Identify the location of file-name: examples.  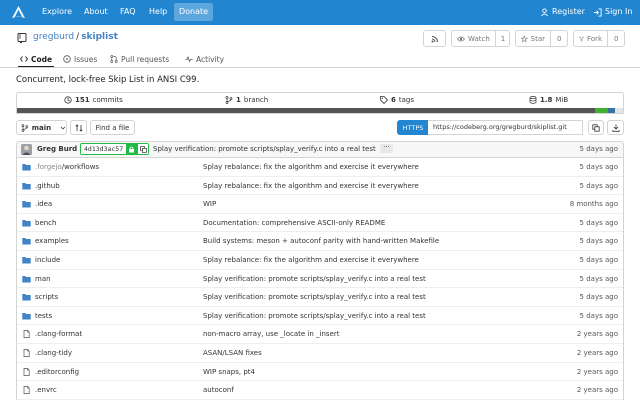
(52, 241).